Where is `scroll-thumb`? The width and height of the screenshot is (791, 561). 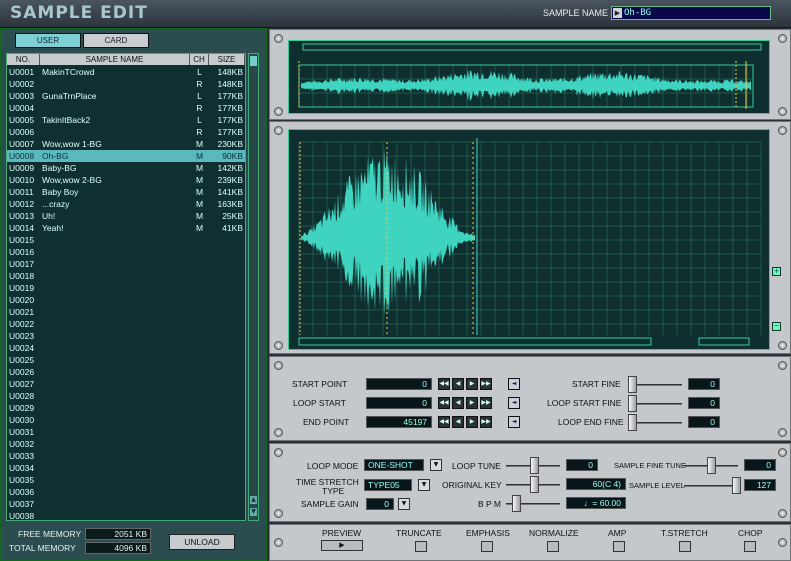 scroll-thumb is located at coordinates (253, 61).